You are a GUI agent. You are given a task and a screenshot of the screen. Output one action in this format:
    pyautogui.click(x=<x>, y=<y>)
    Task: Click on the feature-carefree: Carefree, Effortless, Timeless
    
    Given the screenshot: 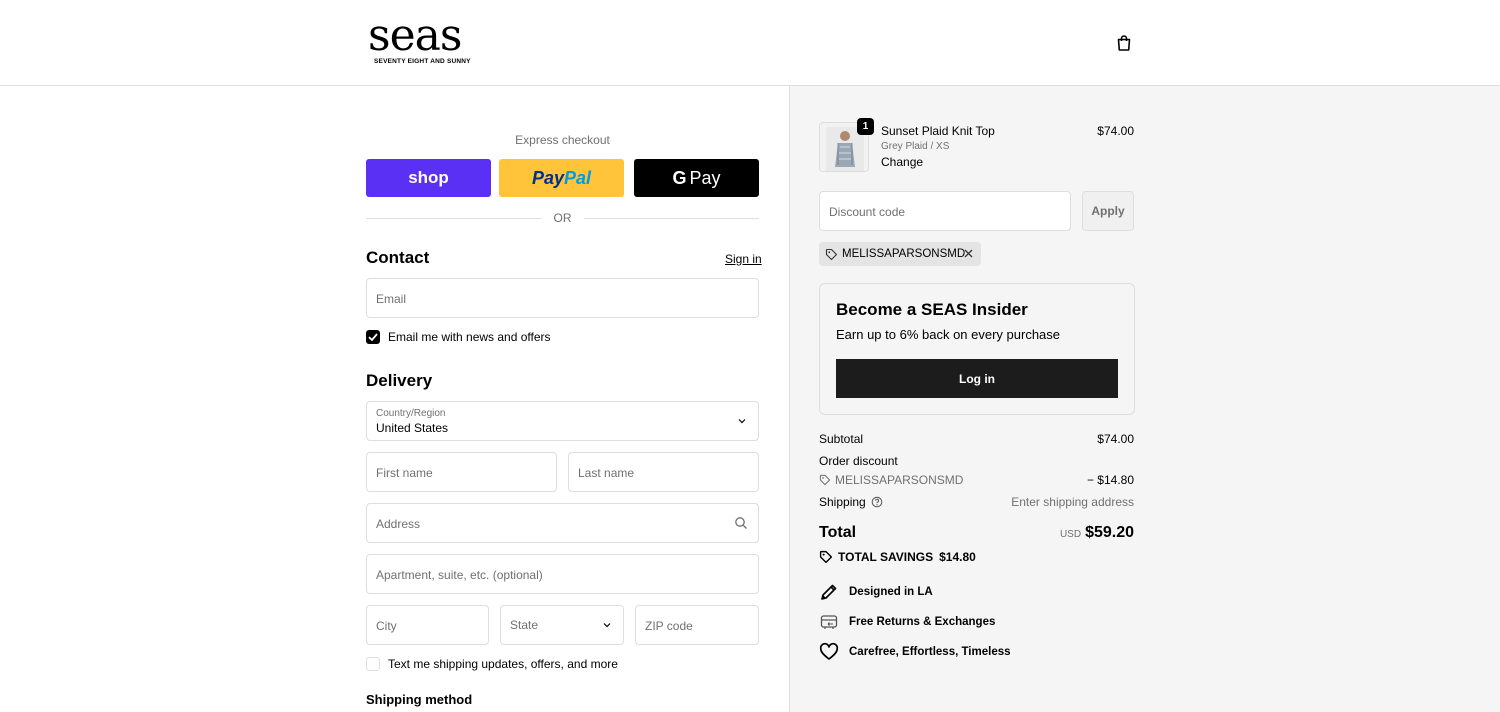 What is the action you would take?
    pyautogui.click(x=915, y=652)
    